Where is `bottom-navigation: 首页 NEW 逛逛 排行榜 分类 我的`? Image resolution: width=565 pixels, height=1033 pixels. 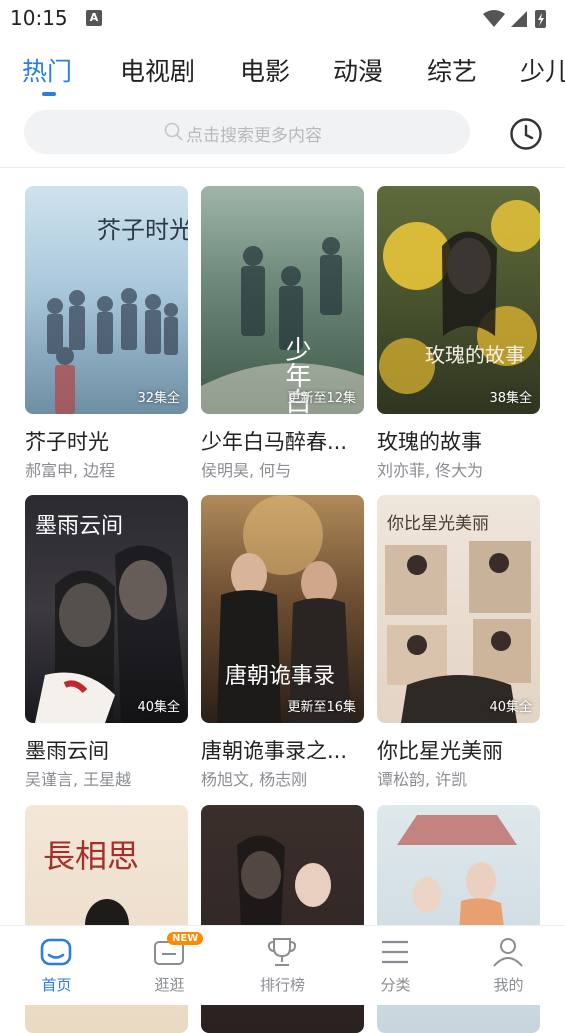
bottom-navigation: 首页 NEW 逛逛 排行榜 分类 我的 is located at coordinates (282, 965).